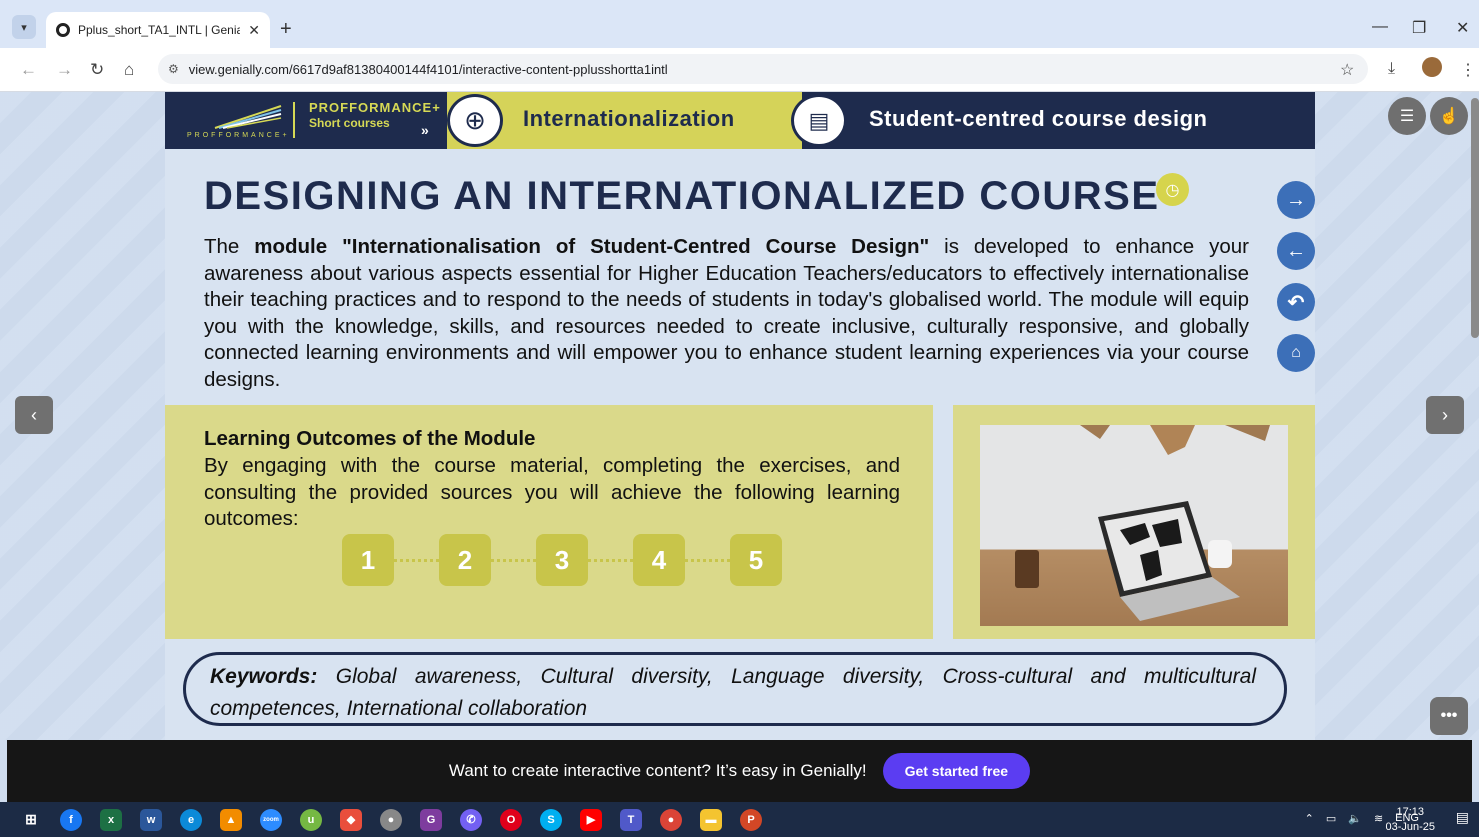  Describe the element at coordinates (431, 819) in the screenshot. I see `pdf-app-icon: G` at that location.